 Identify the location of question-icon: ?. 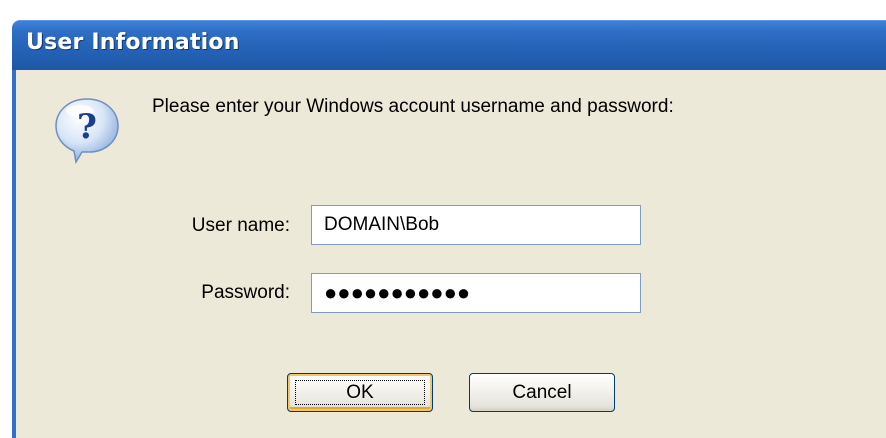
(87, 131).